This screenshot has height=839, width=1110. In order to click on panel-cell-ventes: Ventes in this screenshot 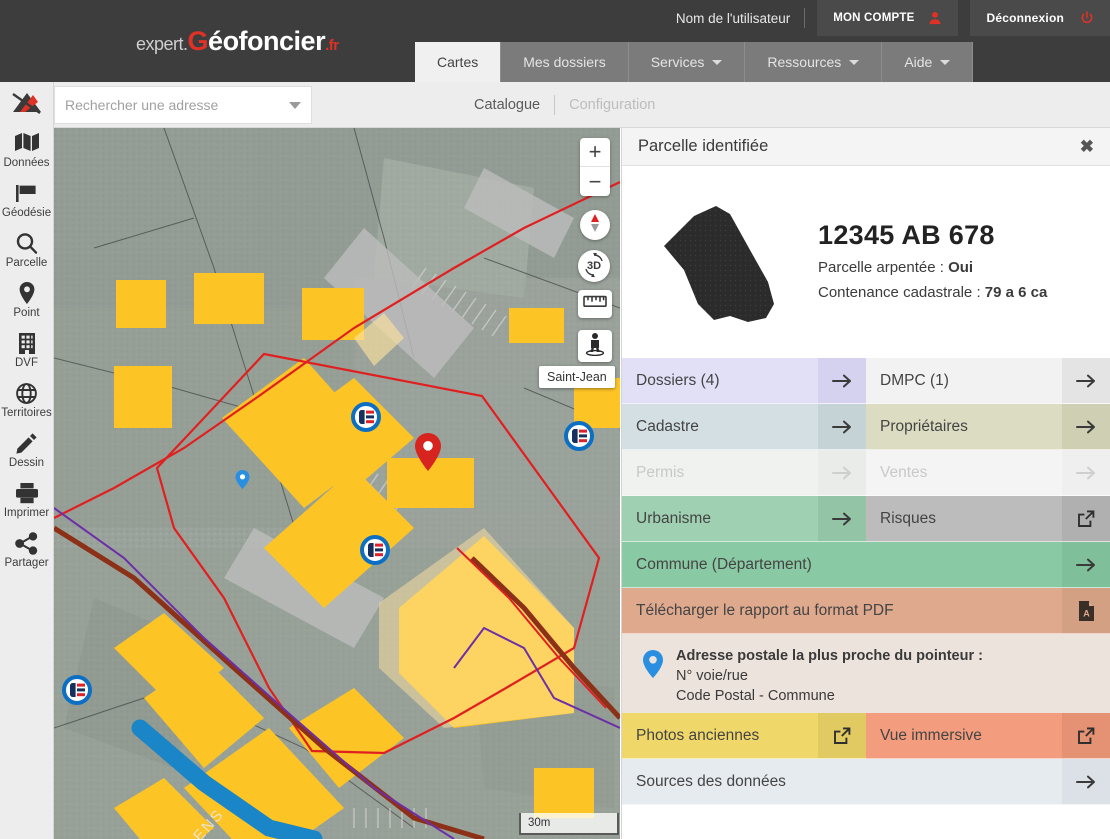, I will do `click(988, 473)`.